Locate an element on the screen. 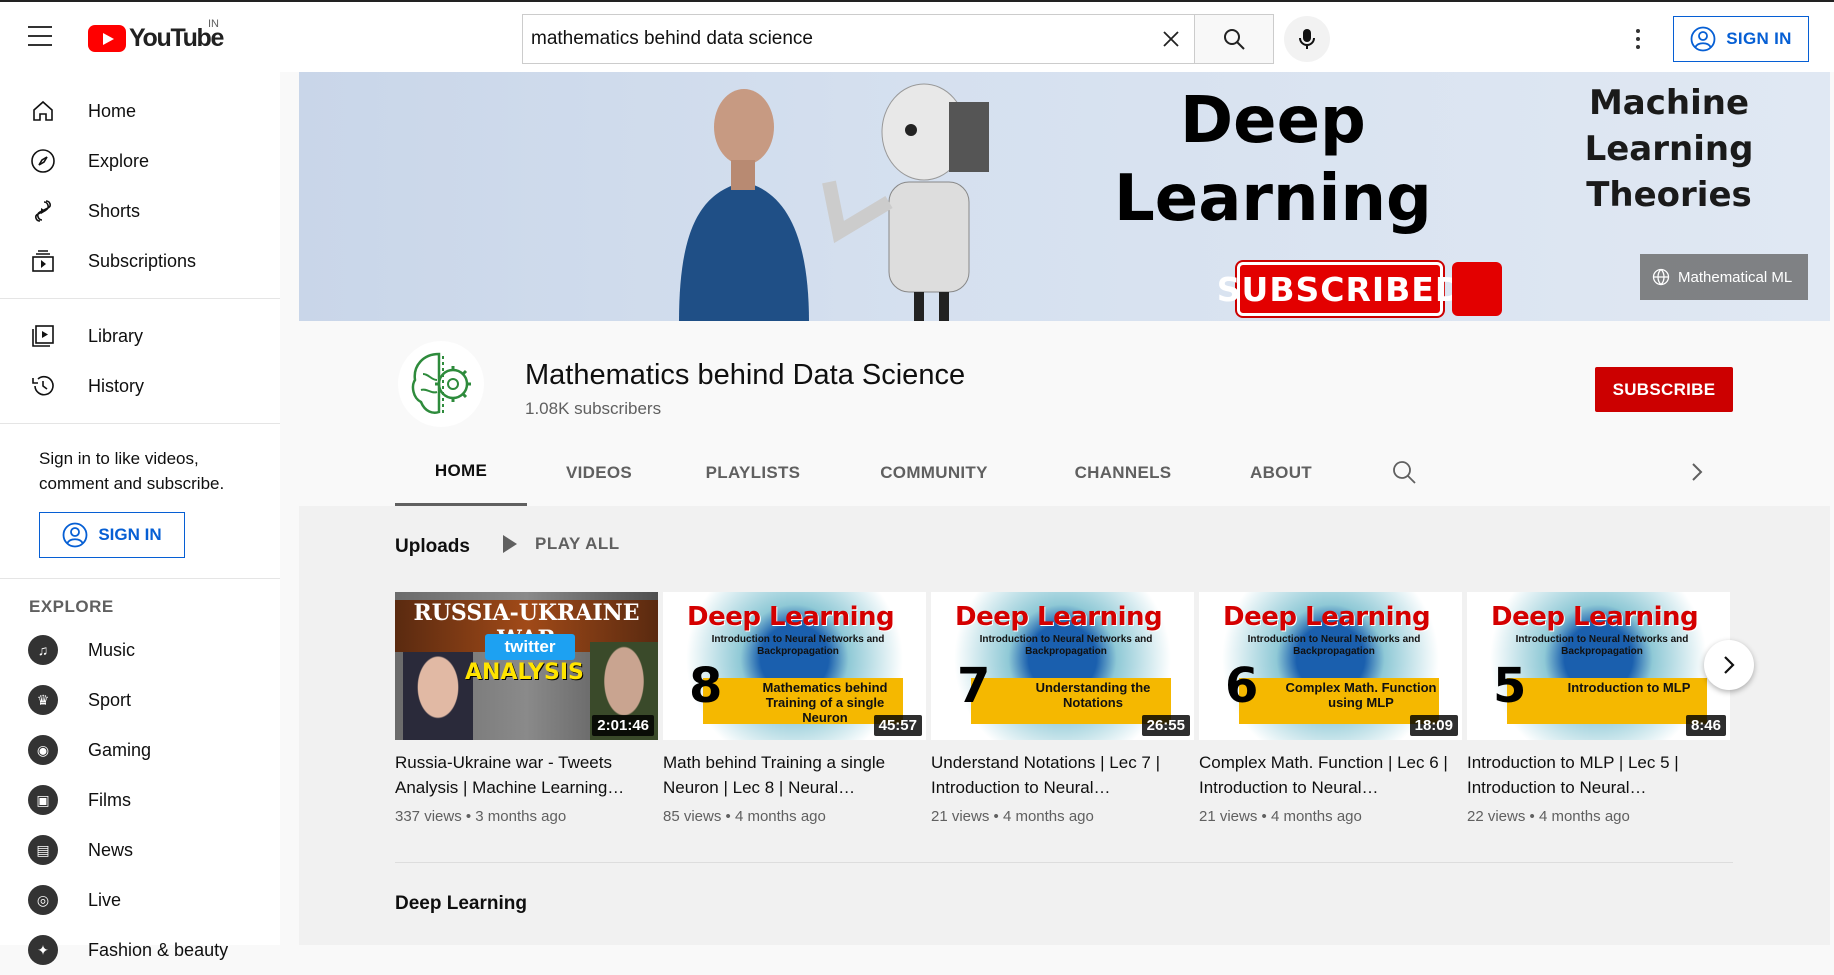 The image size is (1834, 975). tab-community: COMMUNITY is located at coordinates (934, 472).